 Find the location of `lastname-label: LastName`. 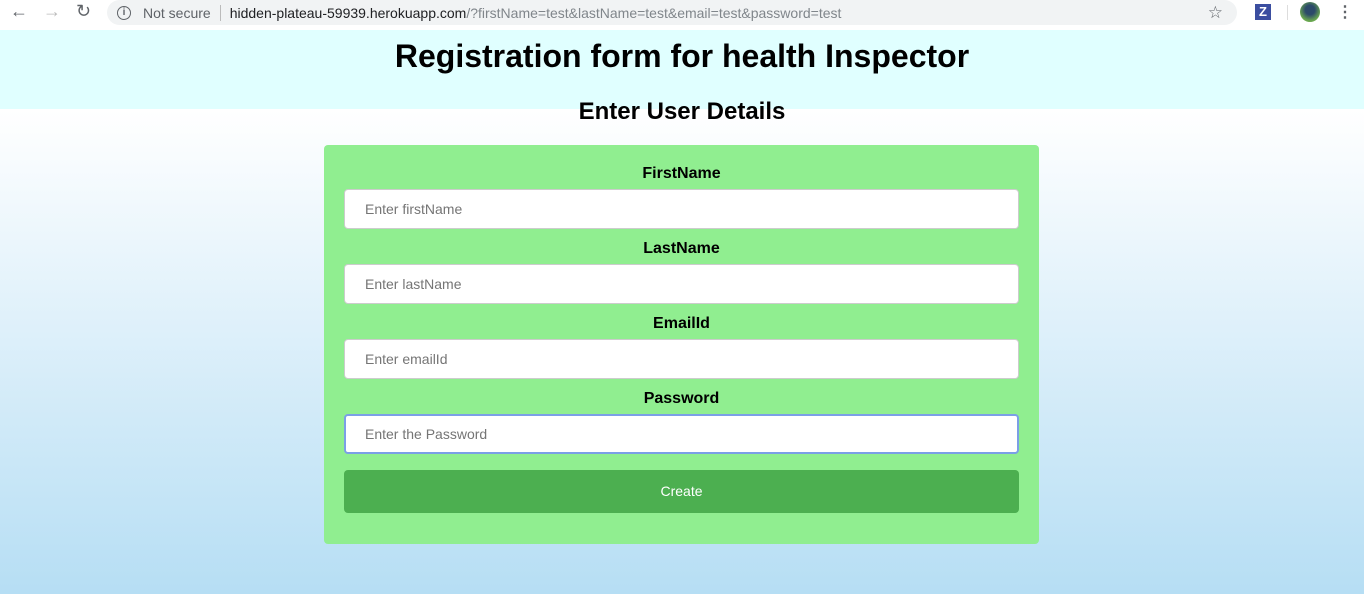

lastname-label: LastName is located at coordinates (681, 248).